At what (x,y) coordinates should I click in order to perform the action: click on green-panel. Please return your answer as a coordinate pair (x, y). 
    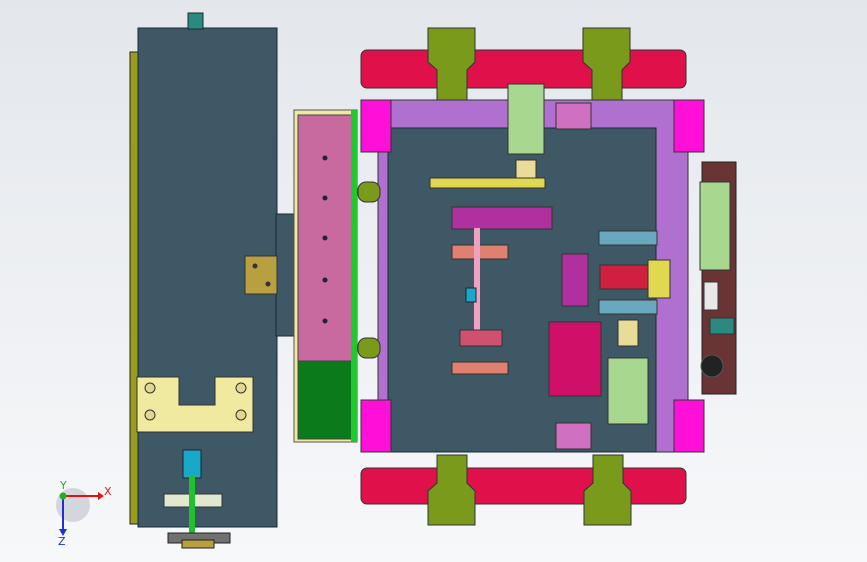
    Looking at the image, I should click on (325, 400).